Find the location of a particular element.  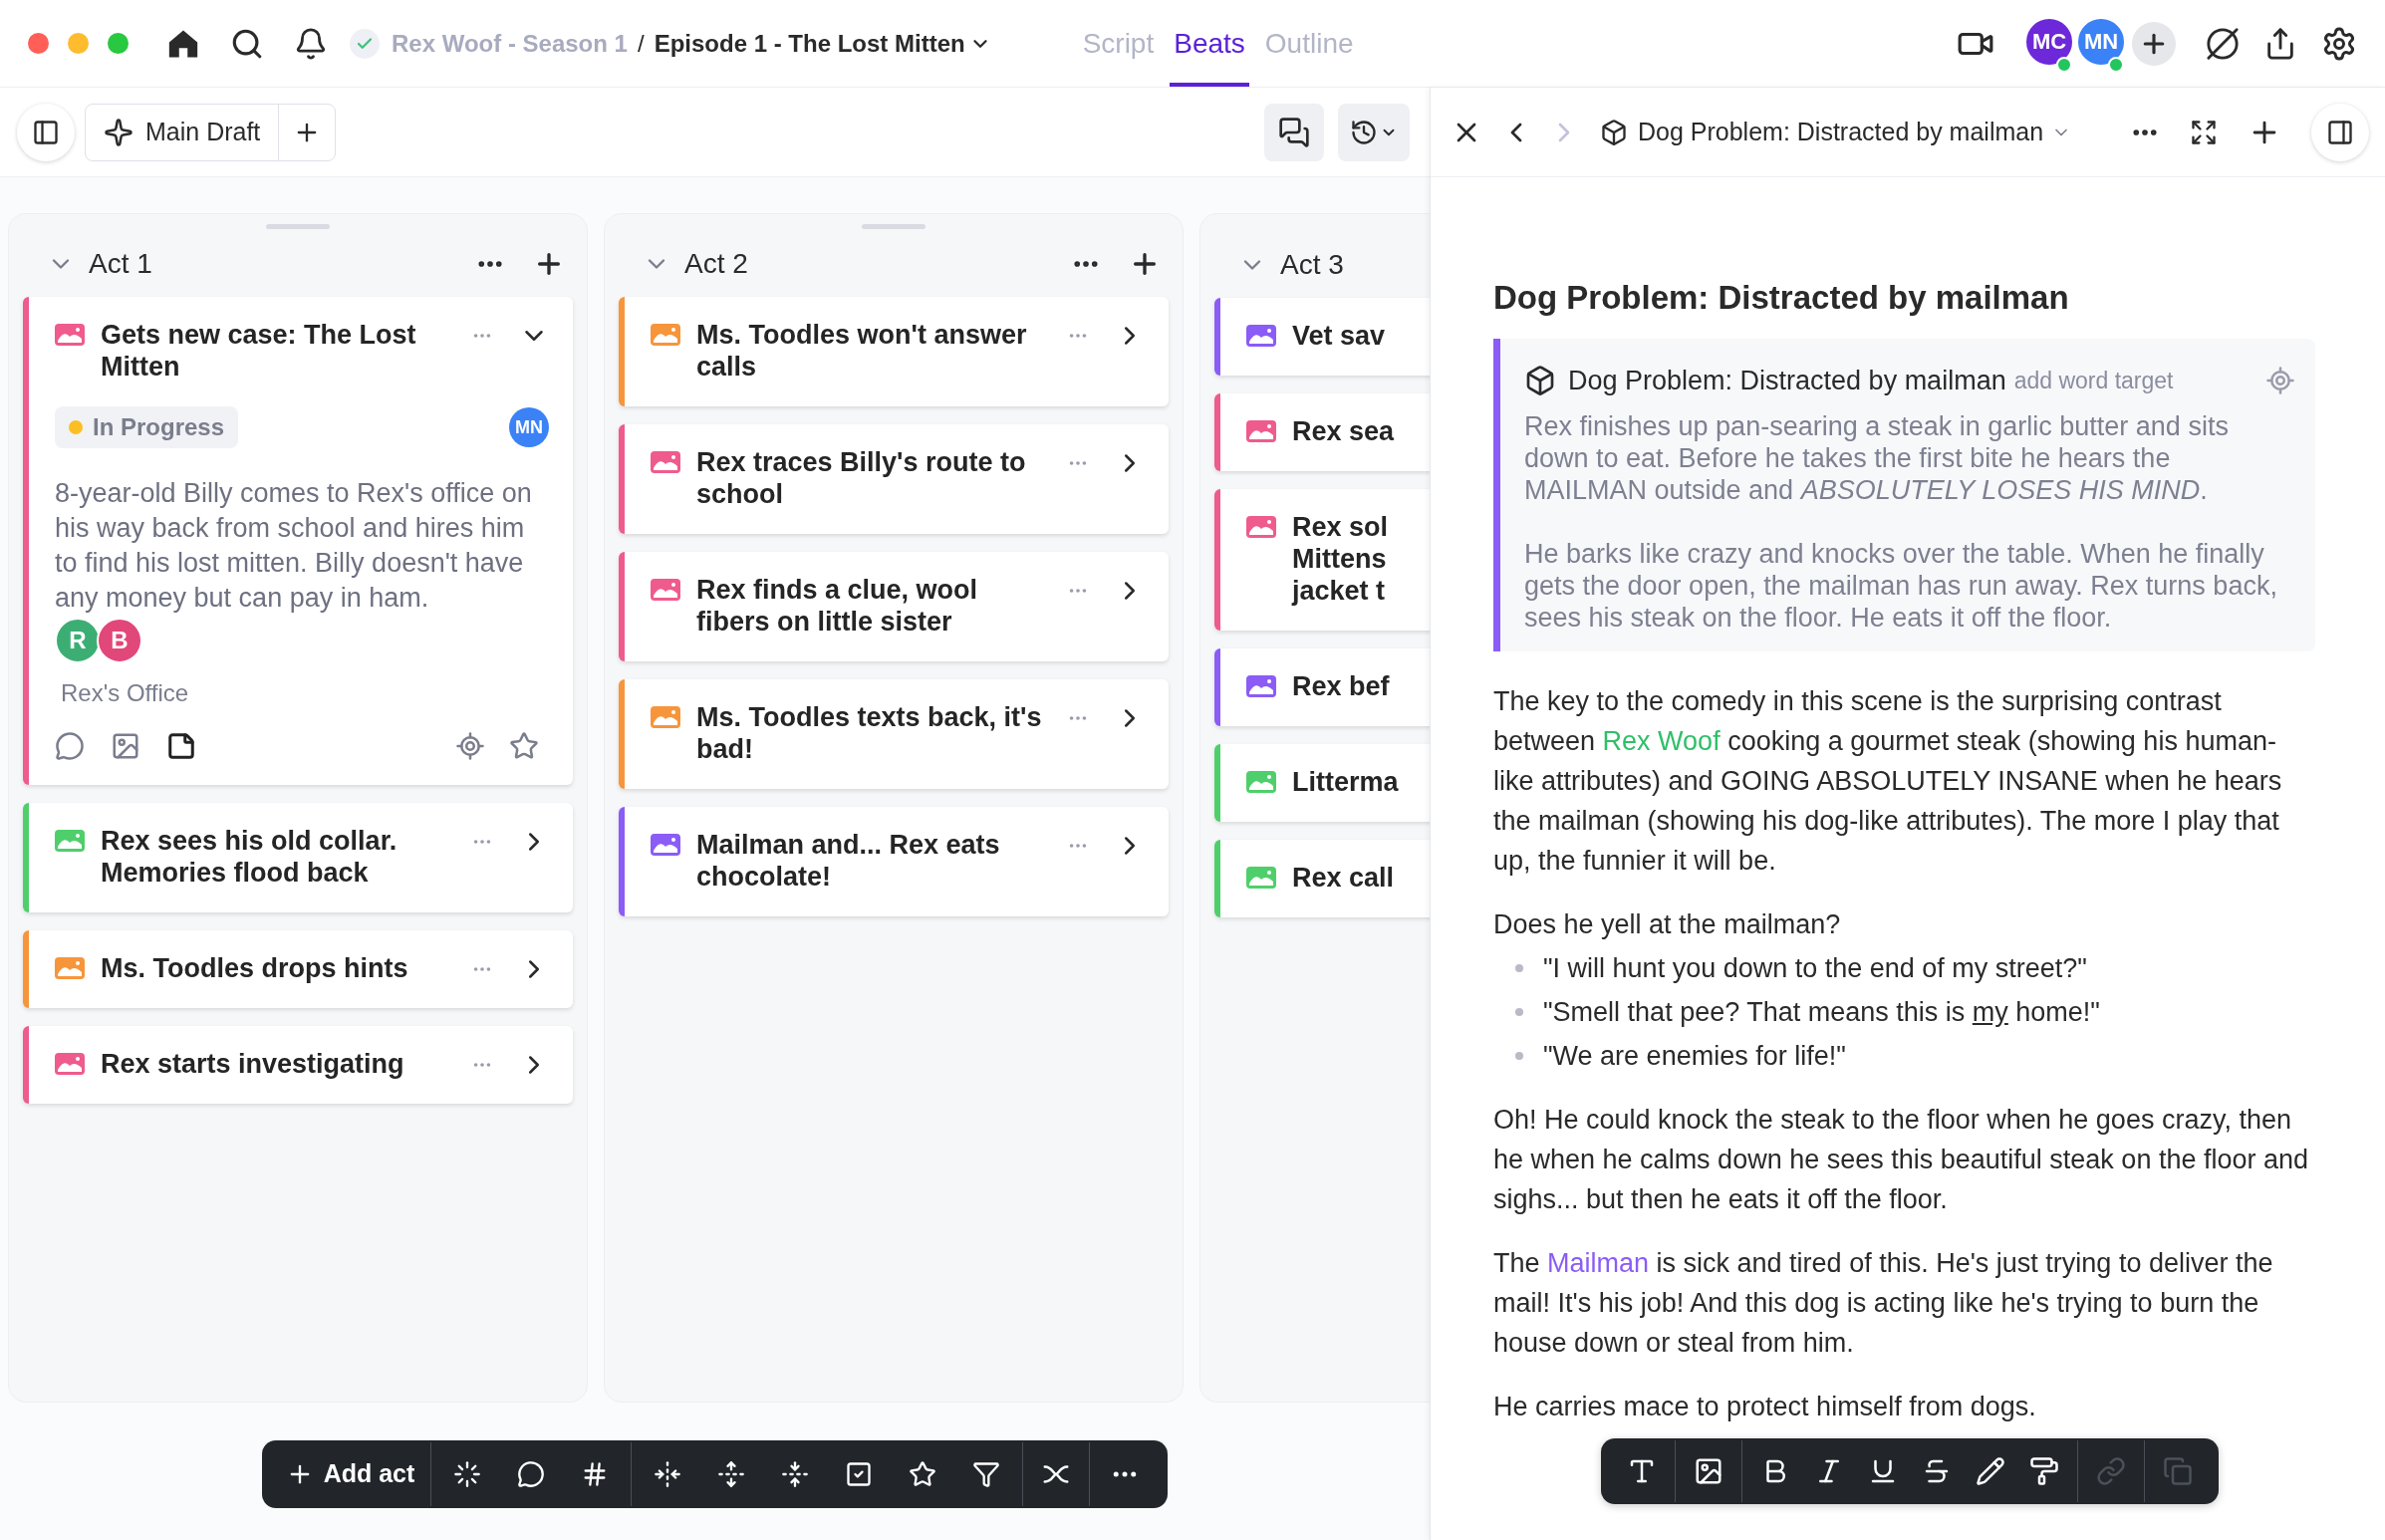

side-panel-icon is located at coordinates (2340, 132).